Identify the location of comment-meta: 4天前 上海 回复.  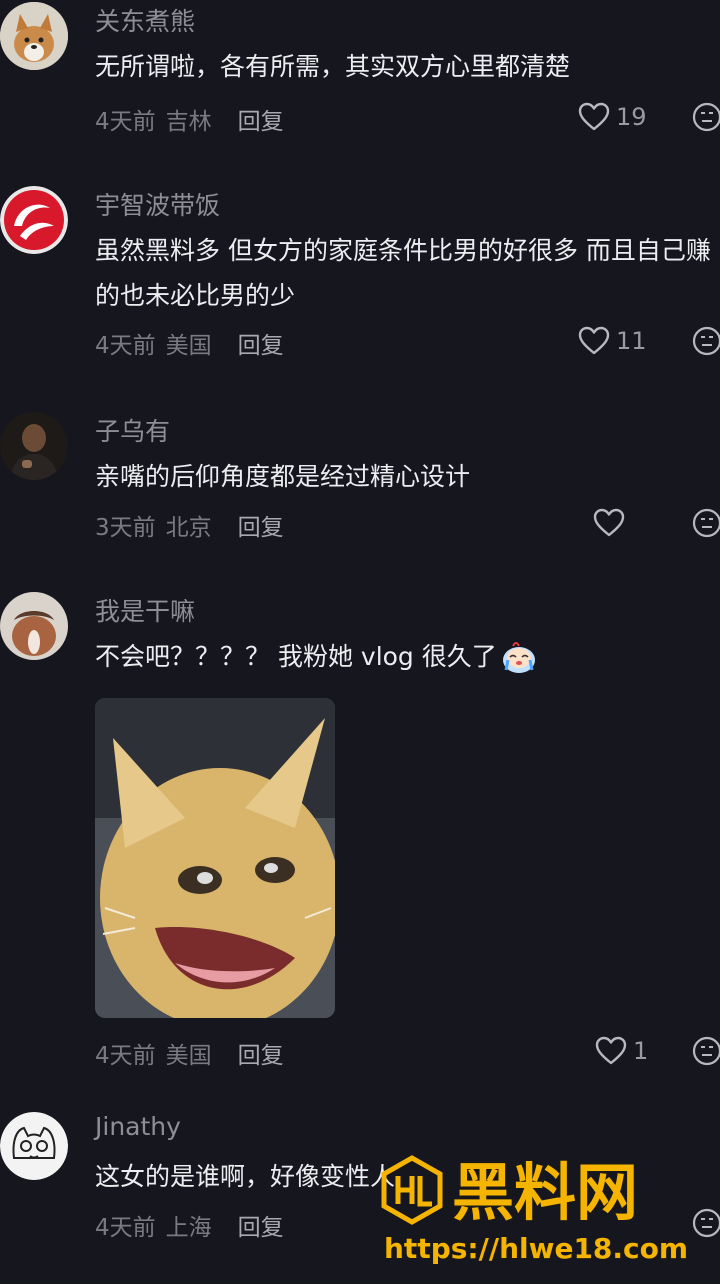
(189, 1225).